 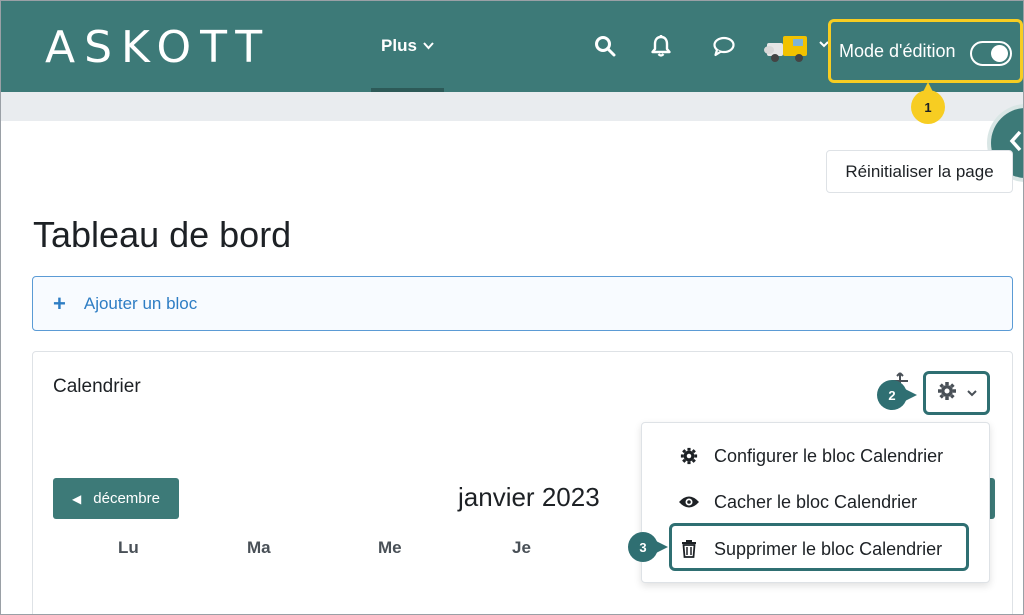 What do you see at coordinates (259, 547) in the screenshot?
I see `day-name: Ma` at bounding box center [259, 547].